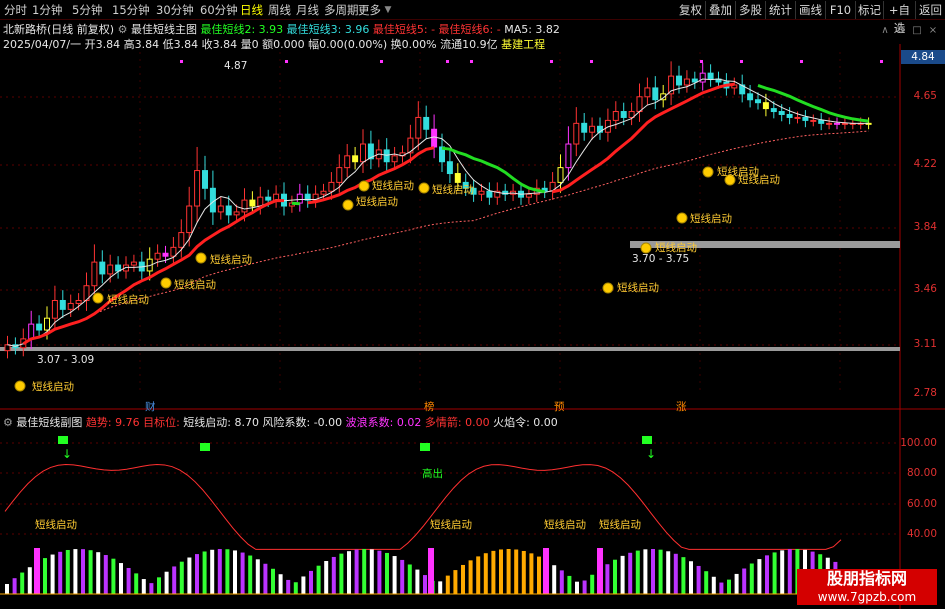  Describe the element at coordinates (431, 571) in the screenshot. I see `signal-bar` at that location.